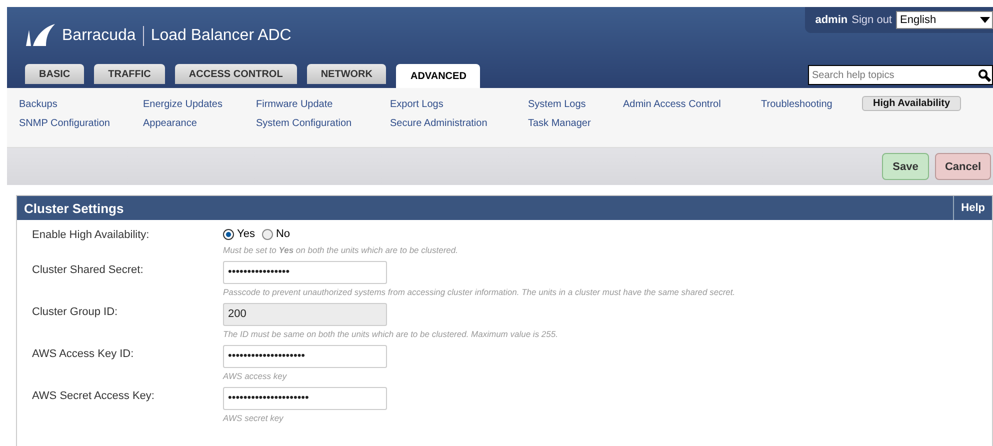 The image size is (993, 446). Describe the element at coordinates (73, 208) in the screenshot. I see `panel-title: Cluster Settings` at that location.